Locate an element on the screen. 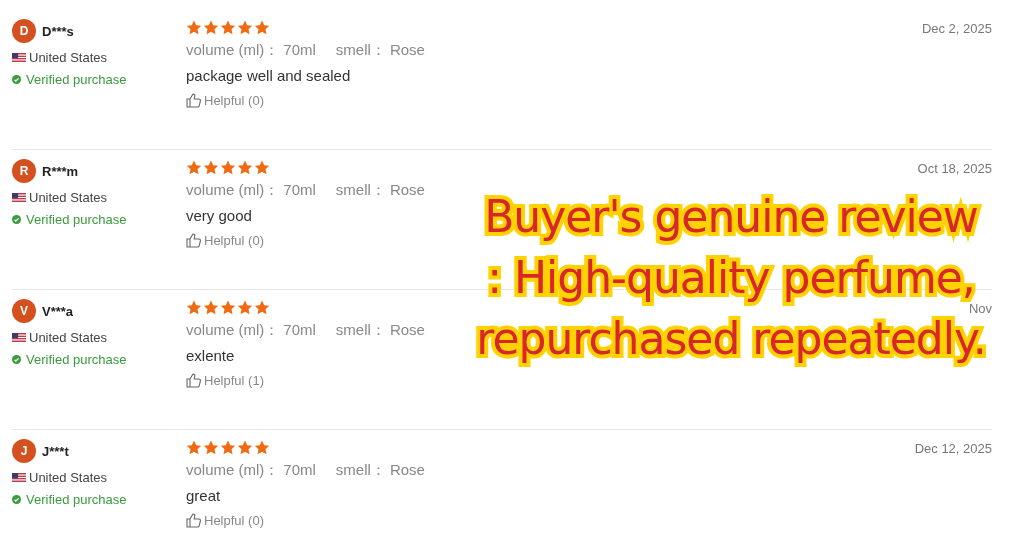 Image resolution: width=1024 pixels, height=555 pixels. review-date: Dec 2, 2025 is located at coordinates (956, 28).